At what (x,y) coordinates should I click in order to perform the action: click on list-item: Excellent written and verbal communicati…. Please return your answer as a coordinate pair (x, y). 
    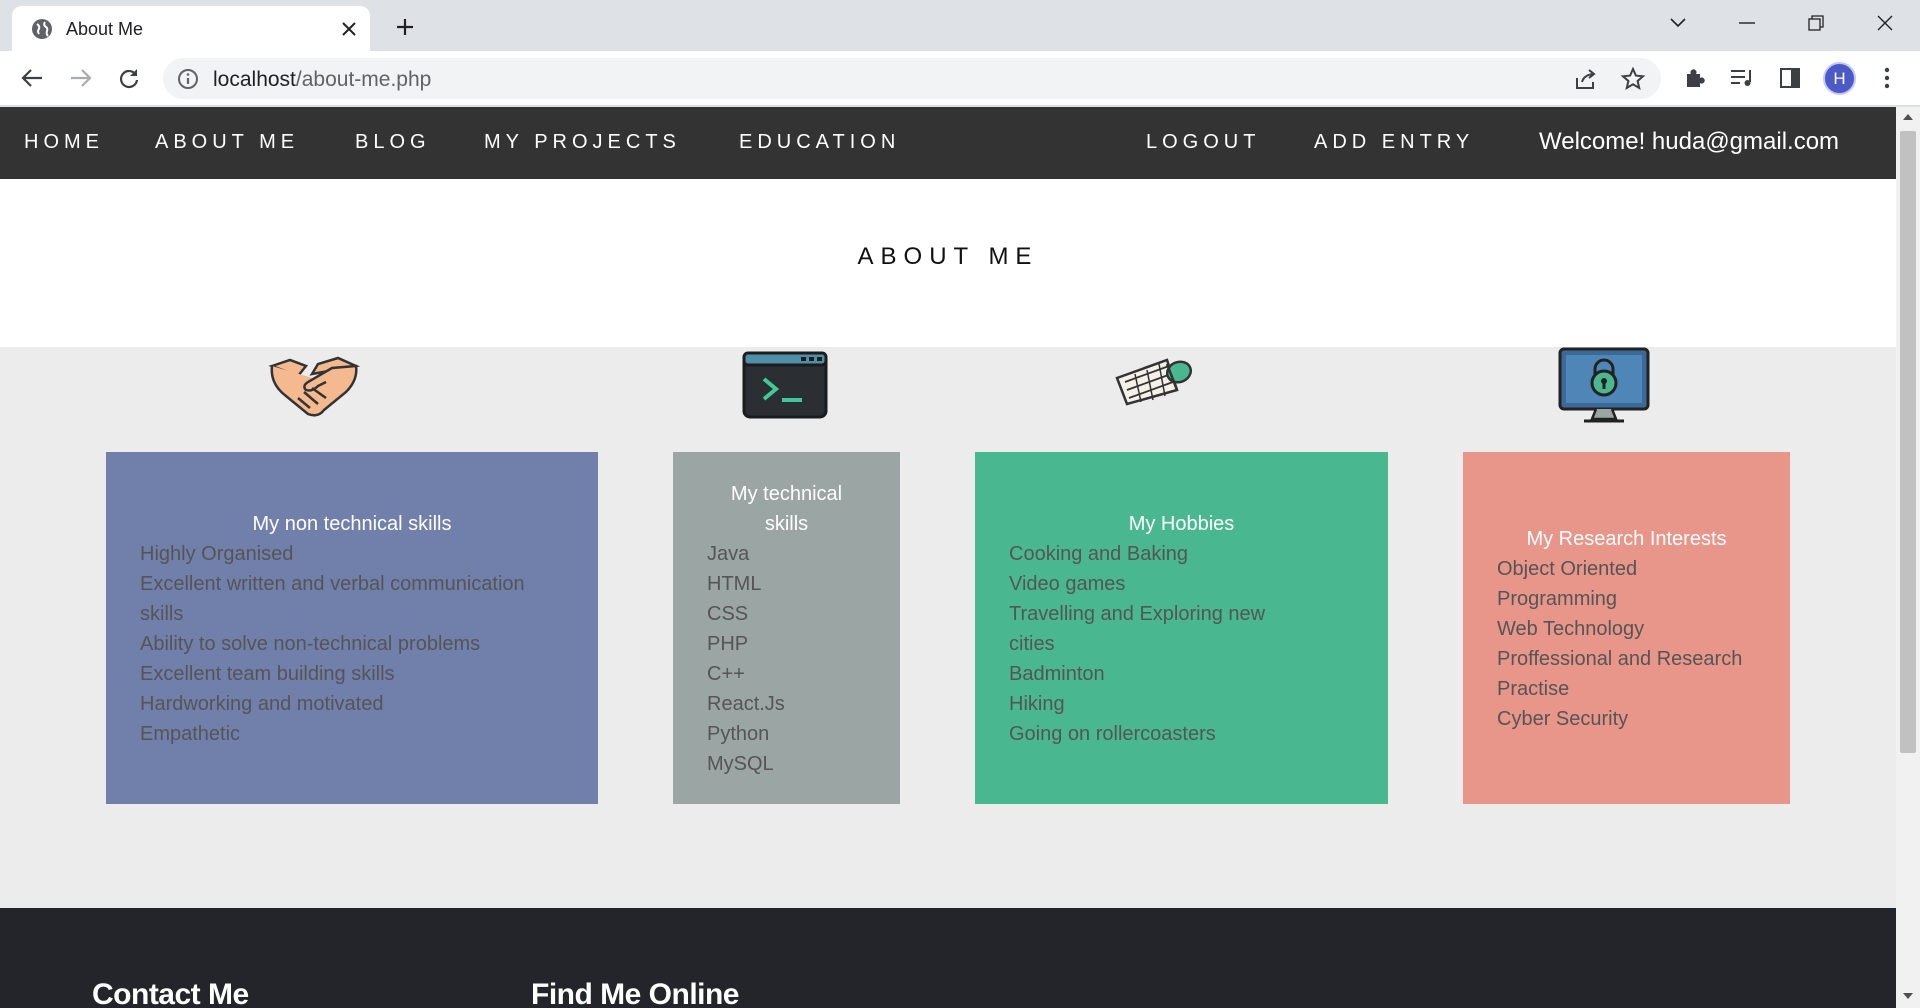
    Looking at the image, I should click on (332, 584).